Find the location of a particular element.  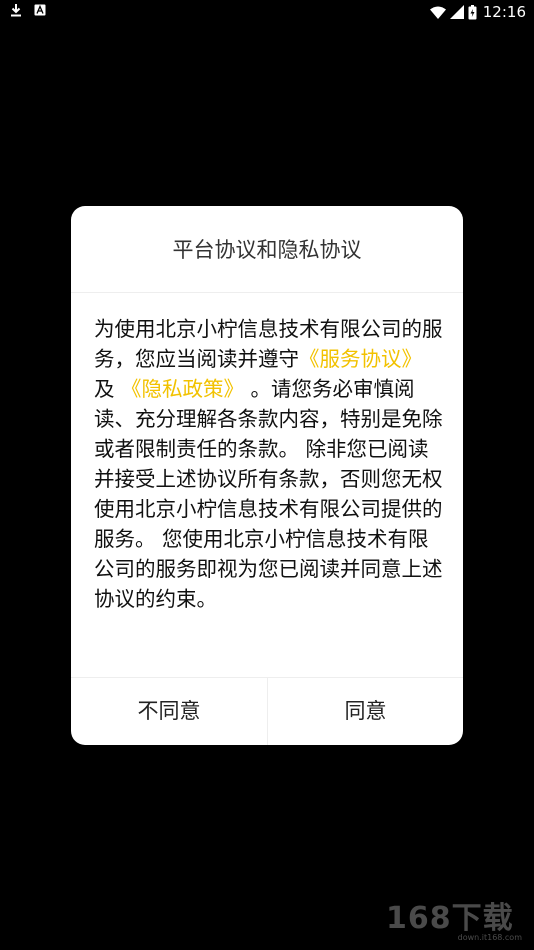

dialog-title: 平台协议和隐私协议 is located at coordinates (267, 250).